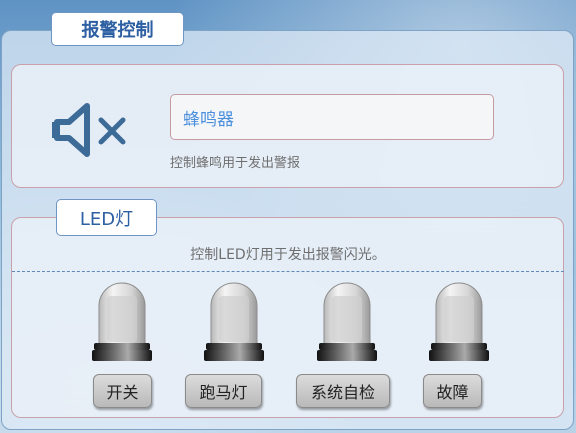 The image size is (576, 433). Describe the element at coordinates (223, 391) in the screenshot. I see `led-marquee-button: 跑马灯` at that location.